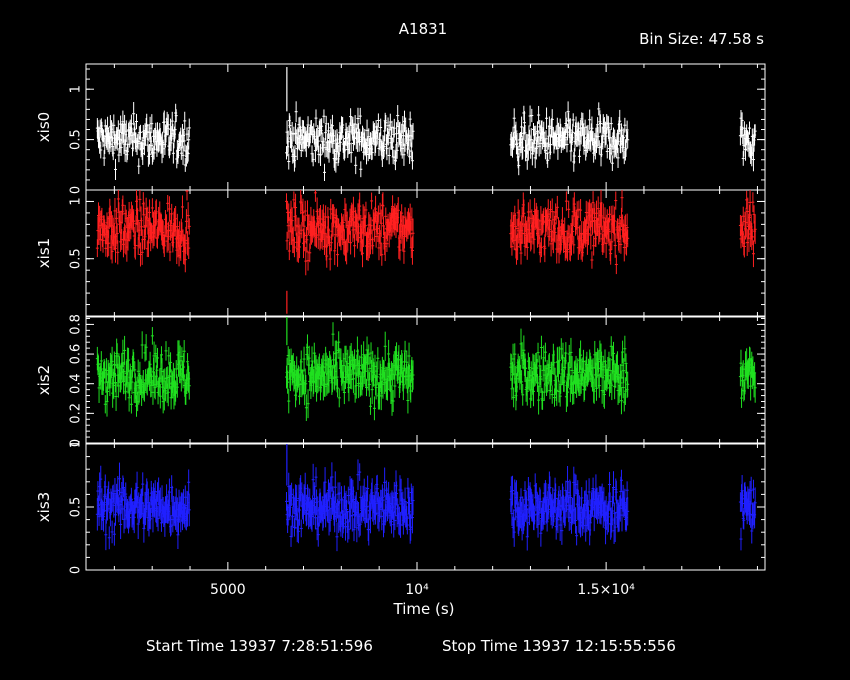 Image resolution: width=850 pixels, height=680 pixels. What do you see at coordinates (76, 354) in the screenshot?
I see `y-tick-label: 0.6` at bounding box center [76, 354].